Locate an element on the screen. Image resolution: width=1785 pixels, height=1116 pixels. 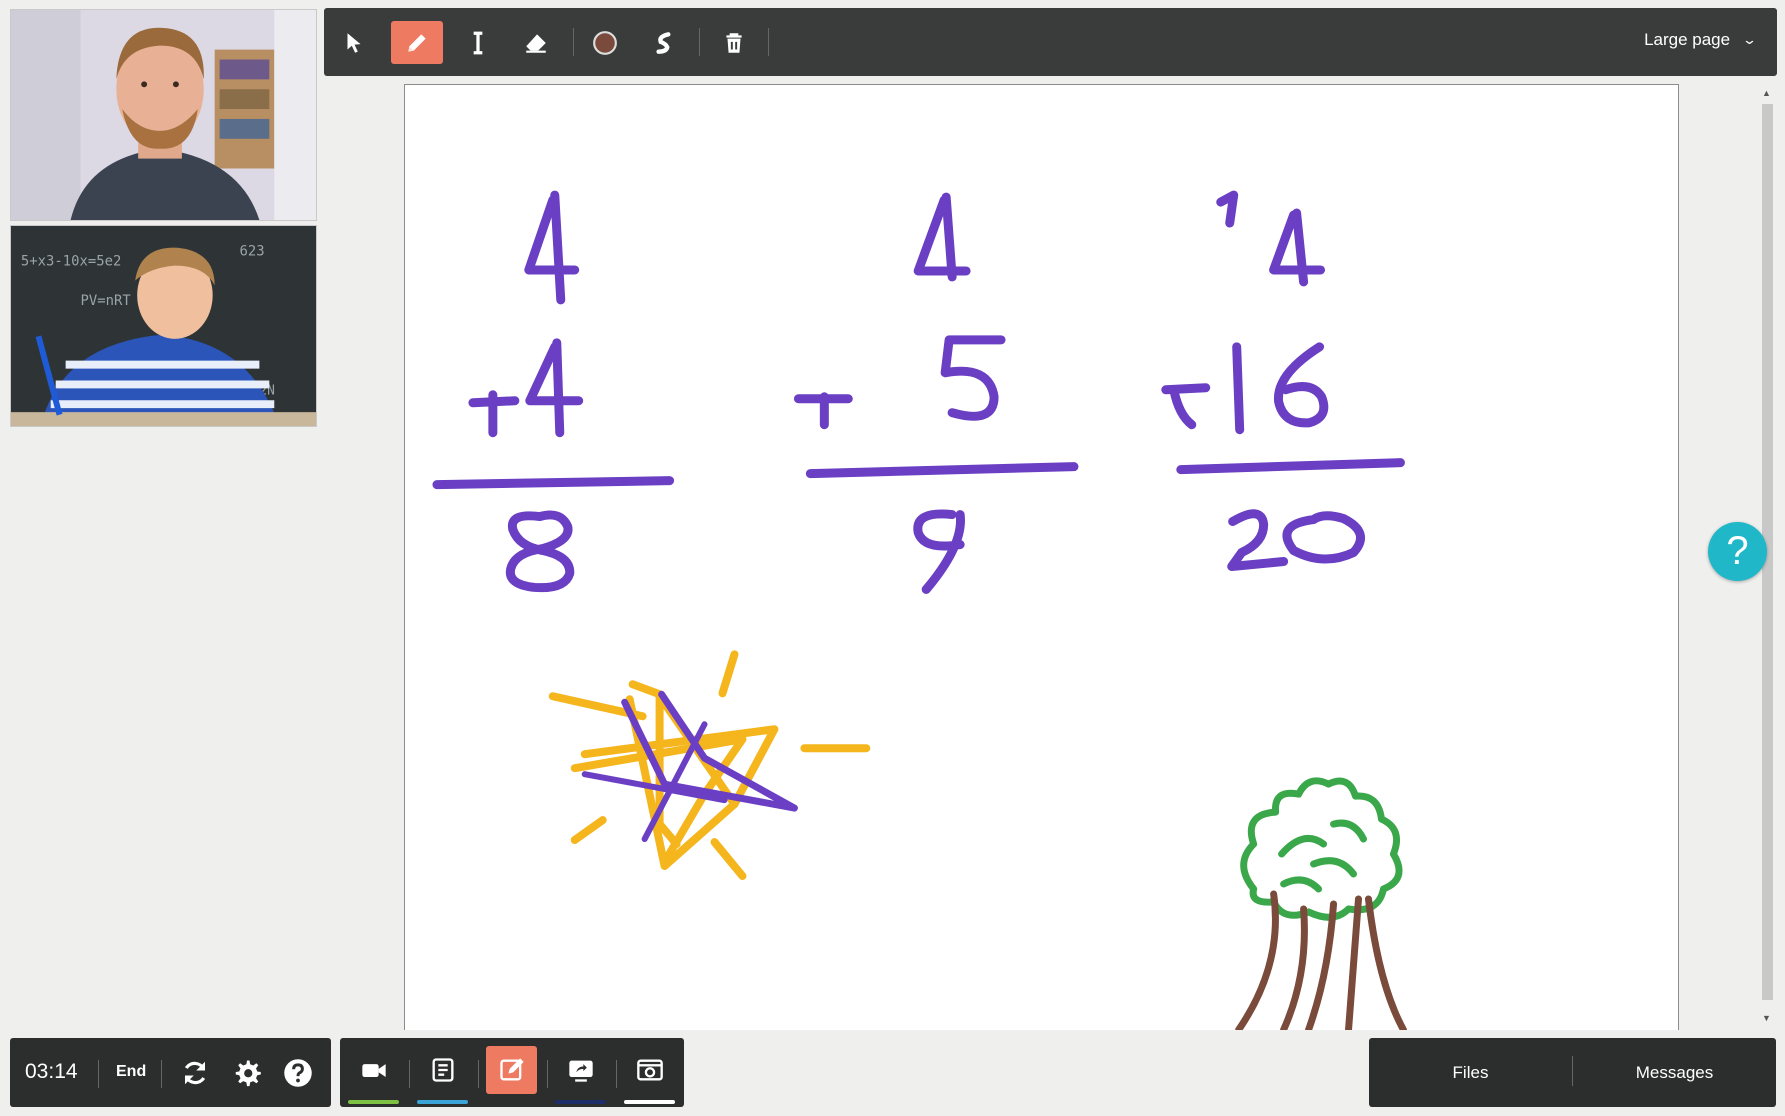
svg-text: 5+x3-10x=5e2 is located at coordinates (71, 262).